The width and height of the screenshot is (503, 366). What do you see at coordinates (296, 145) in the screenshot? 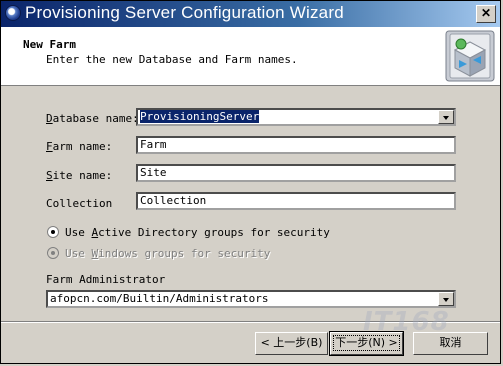
I see `farm-name-field: Farm` at bounding box center [296, 145].